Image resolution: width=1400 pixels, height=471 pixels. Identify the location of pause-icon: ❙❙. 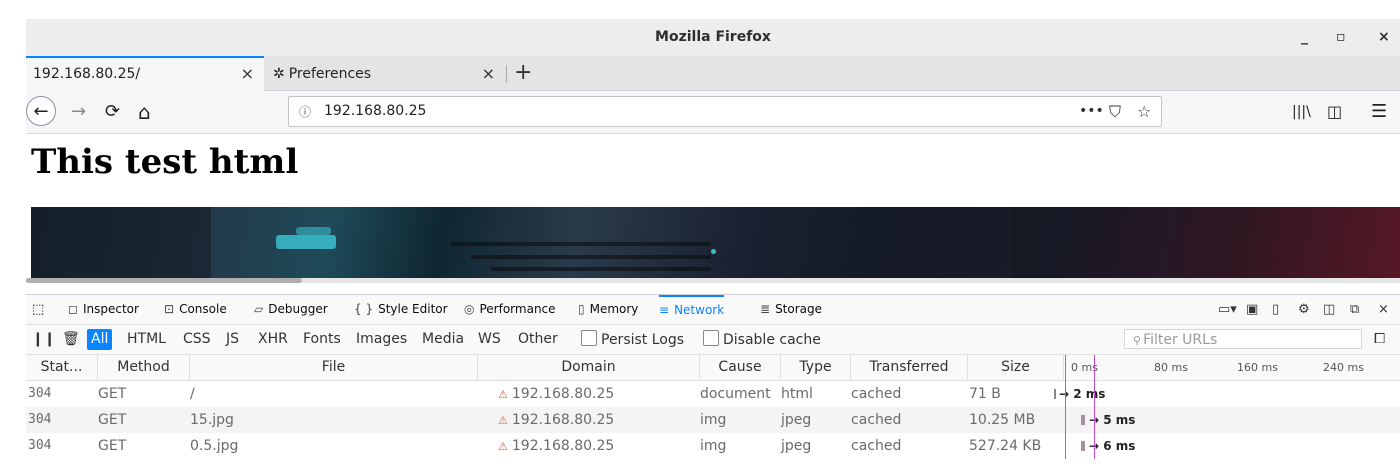
(43, 339).